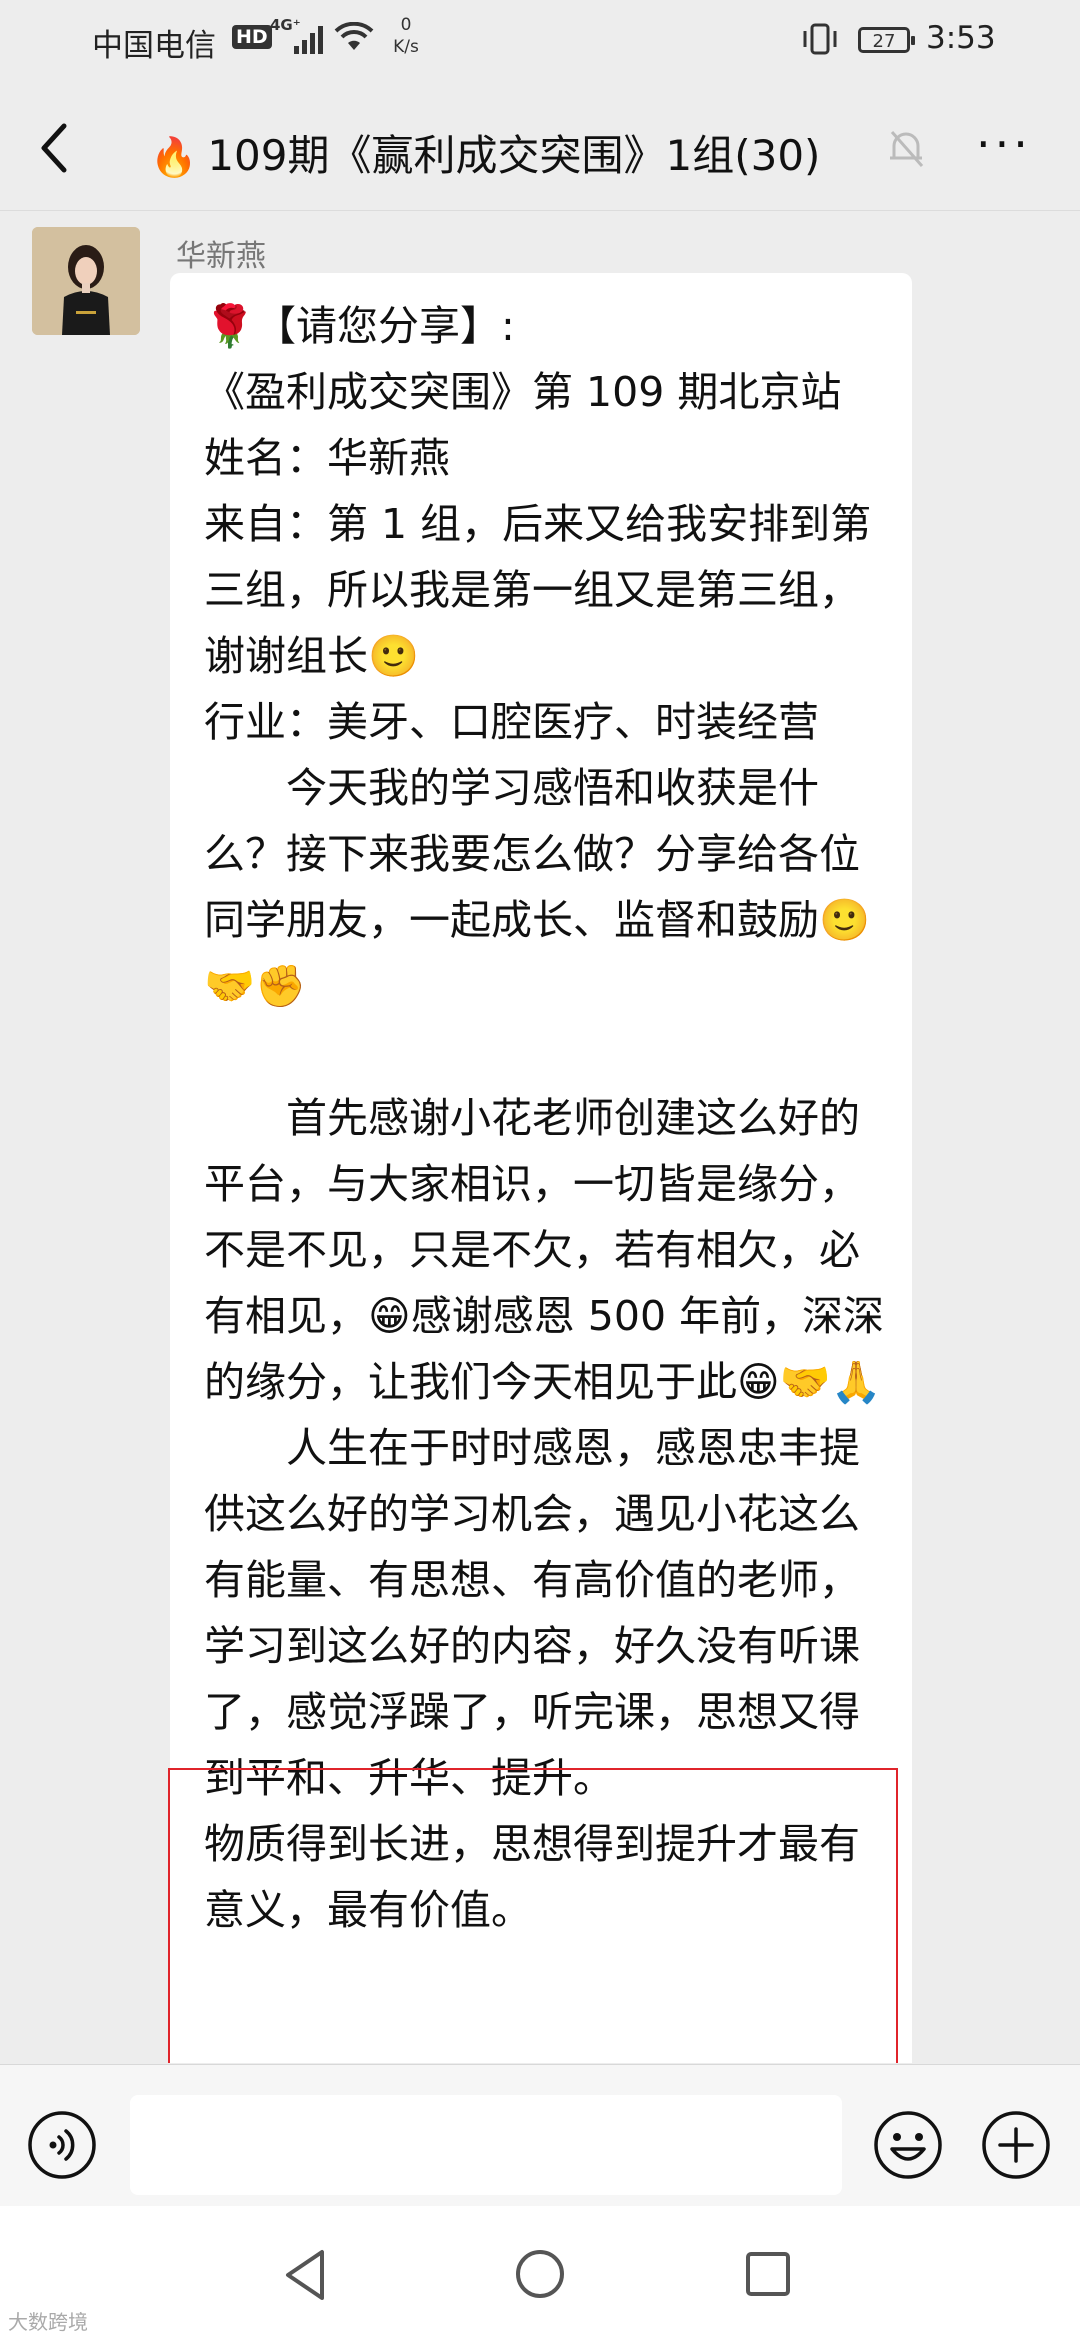 This screenshot has height=2340, width=1080. I want to click on speed-value: 0, so click(406, 25).